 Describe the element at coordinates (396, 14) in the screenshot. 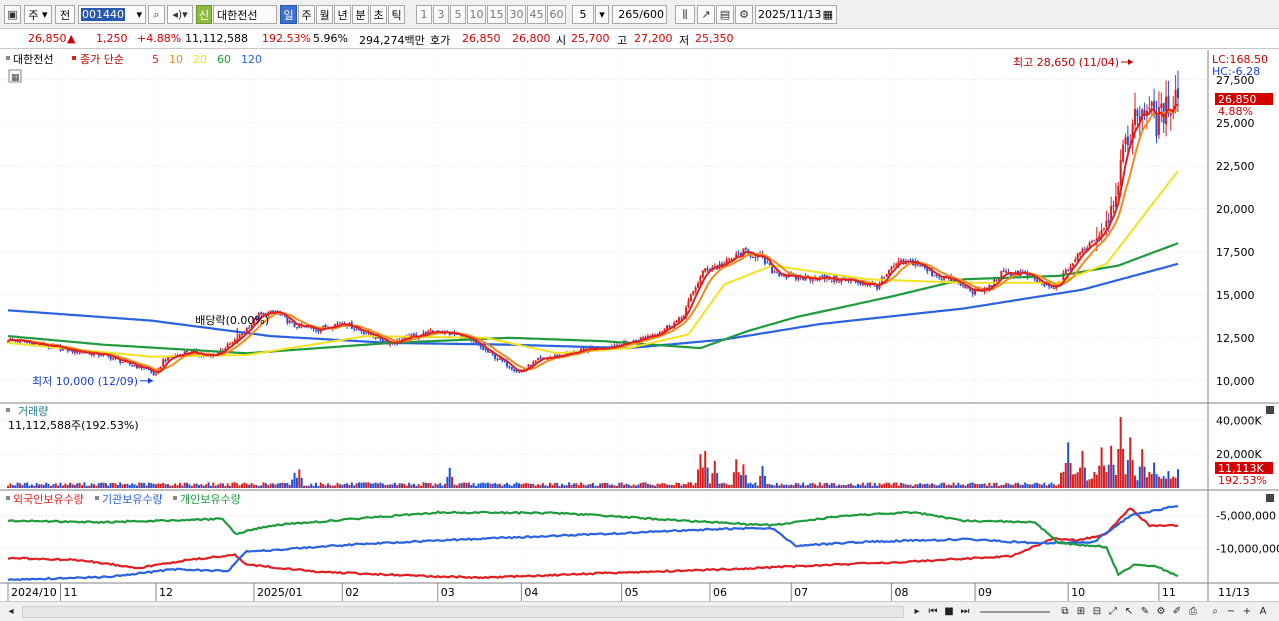

I see `period-tab-6: 틱` at that location.